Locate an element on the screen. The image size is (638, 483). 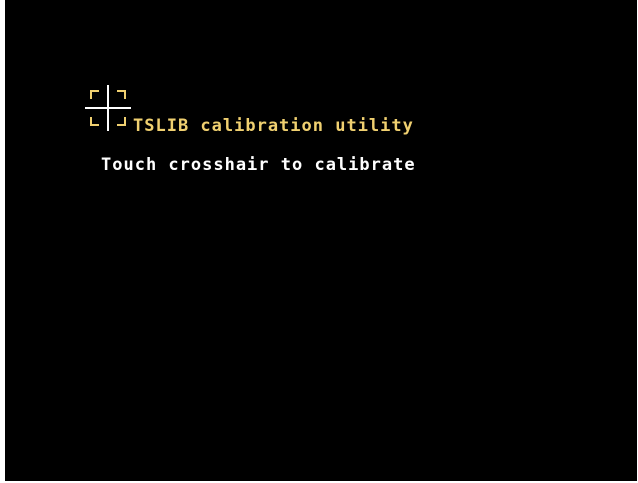
crosshair-icon is located at coordinates (108, 108).